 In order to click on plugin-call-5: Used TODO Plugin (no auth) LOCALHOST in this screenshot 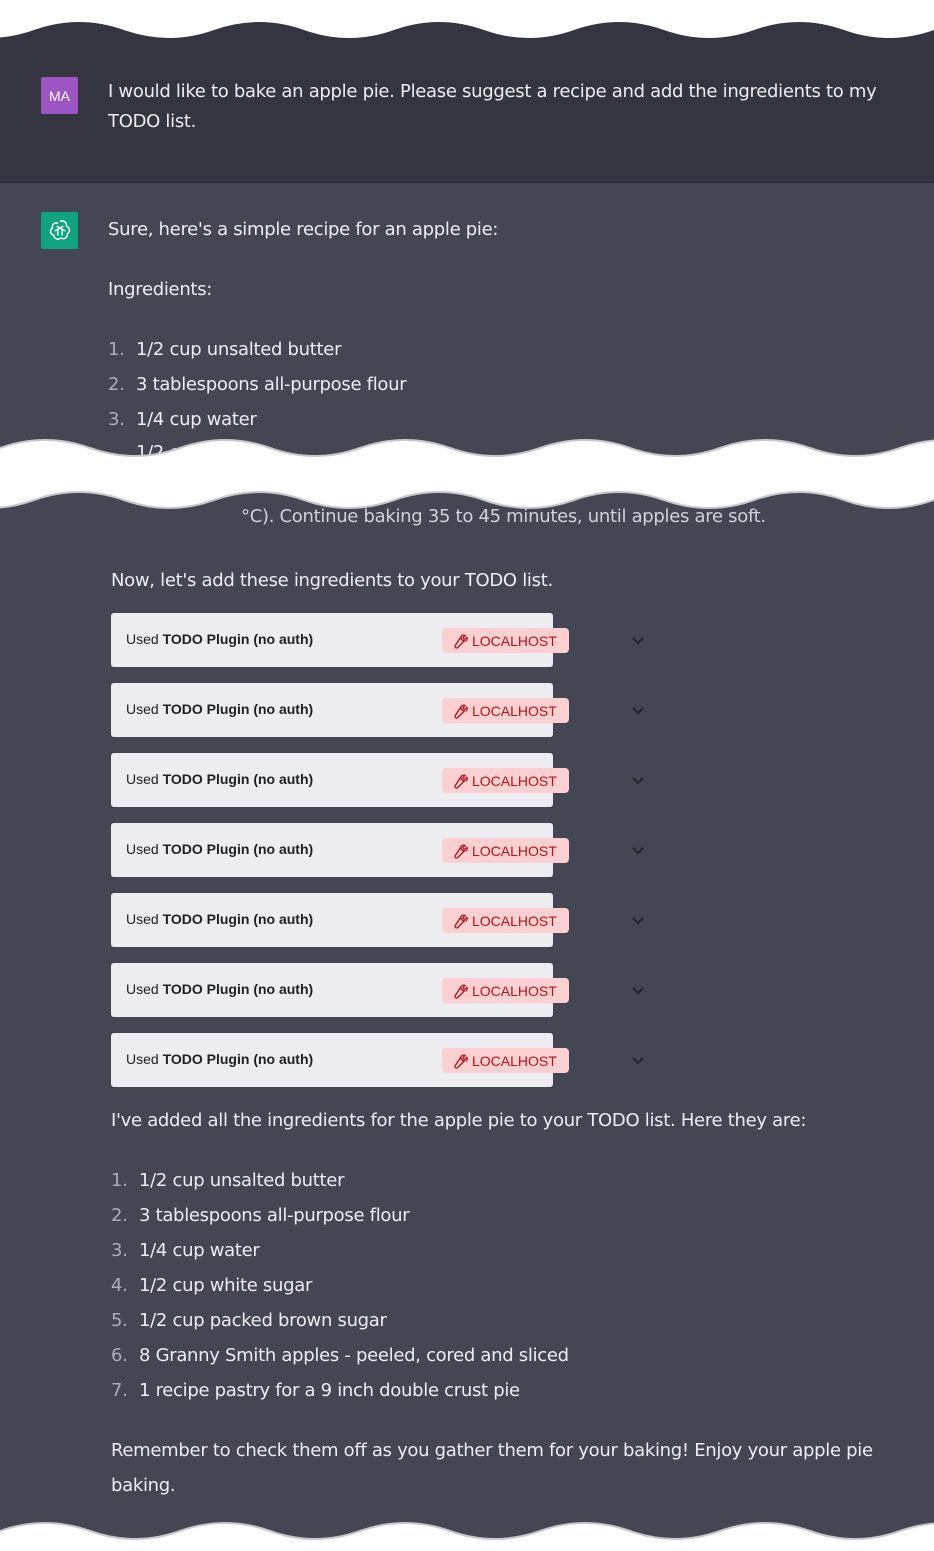, I will do `click(377, 920)`.